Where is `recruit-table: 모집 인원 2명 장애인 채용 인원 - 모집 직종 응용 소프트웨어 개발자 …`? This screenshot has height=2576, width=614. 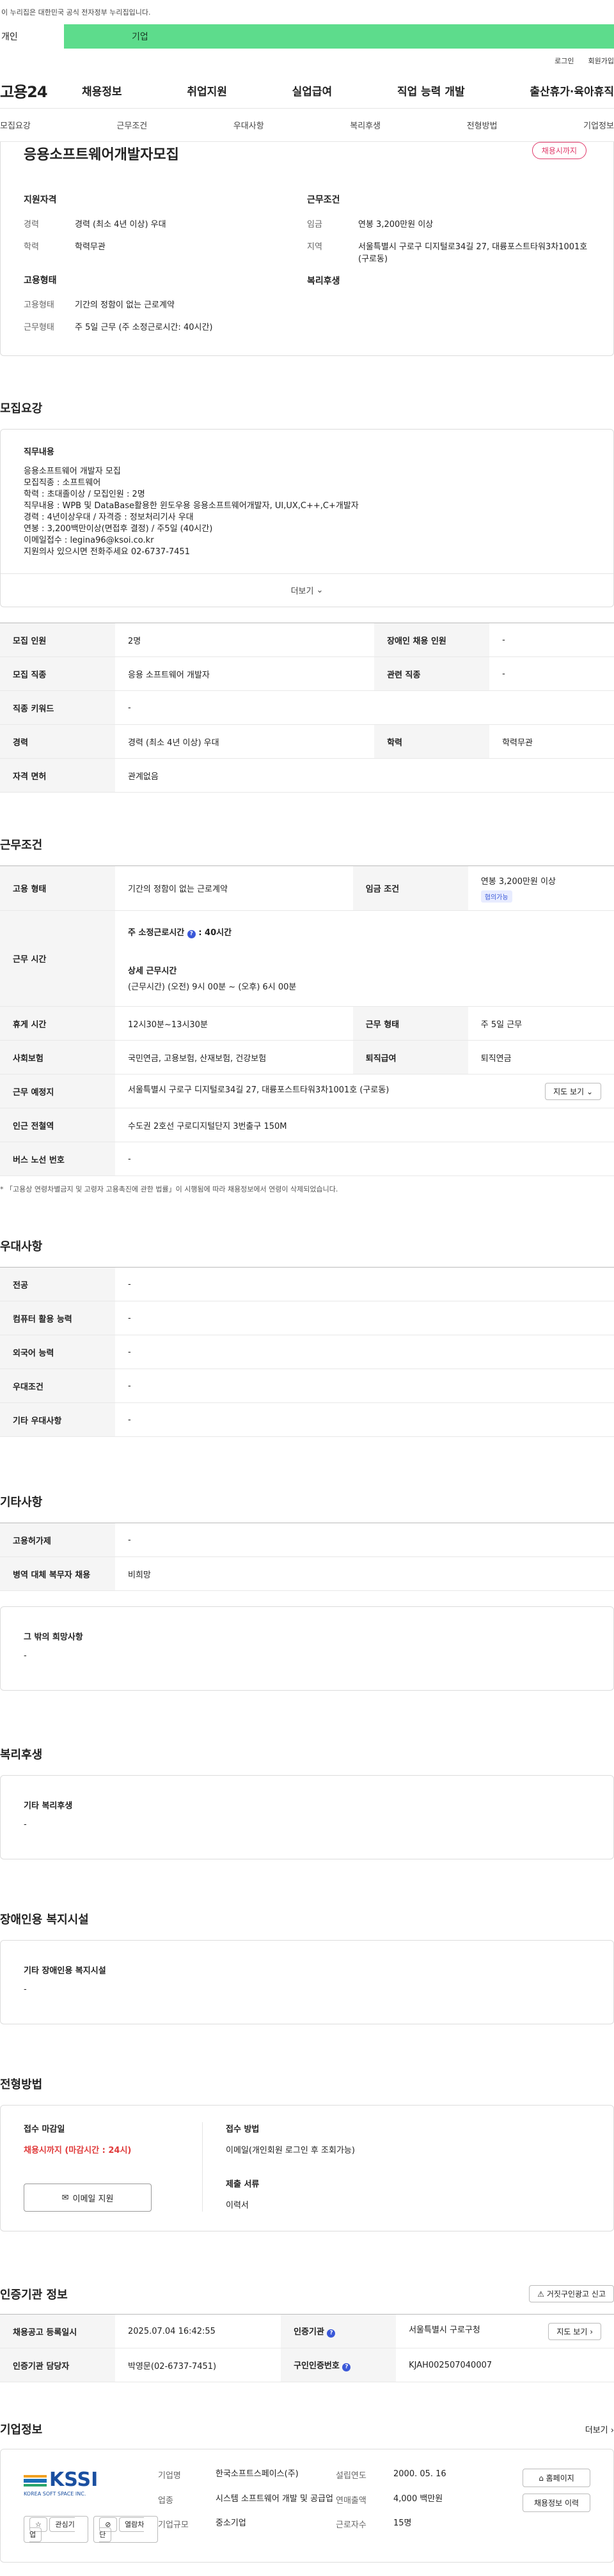 recruit-table: 모집 인원 2명 장애인 채용 인원 - 모집 직종 응용 소프트웨어 개발자 … is located at coordinates (307, 708).